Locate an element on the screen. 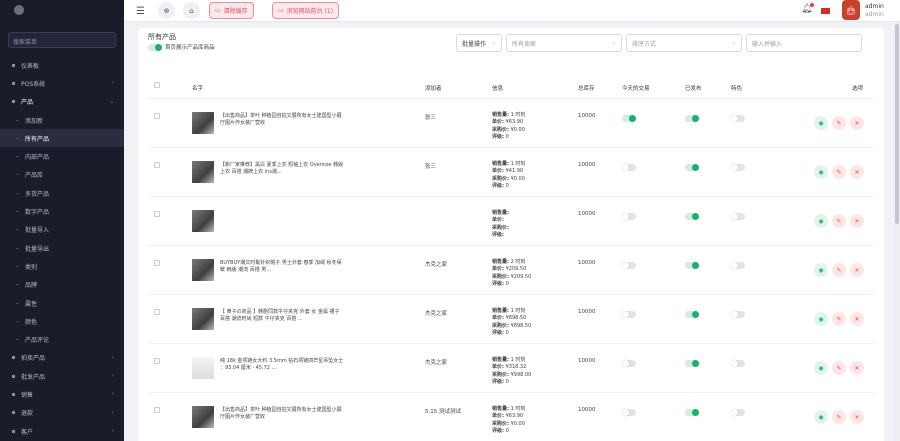 This screenshot has width=900, height=441. sort-select: 排序方式 ⌄ is located at coordinates (684, 43).